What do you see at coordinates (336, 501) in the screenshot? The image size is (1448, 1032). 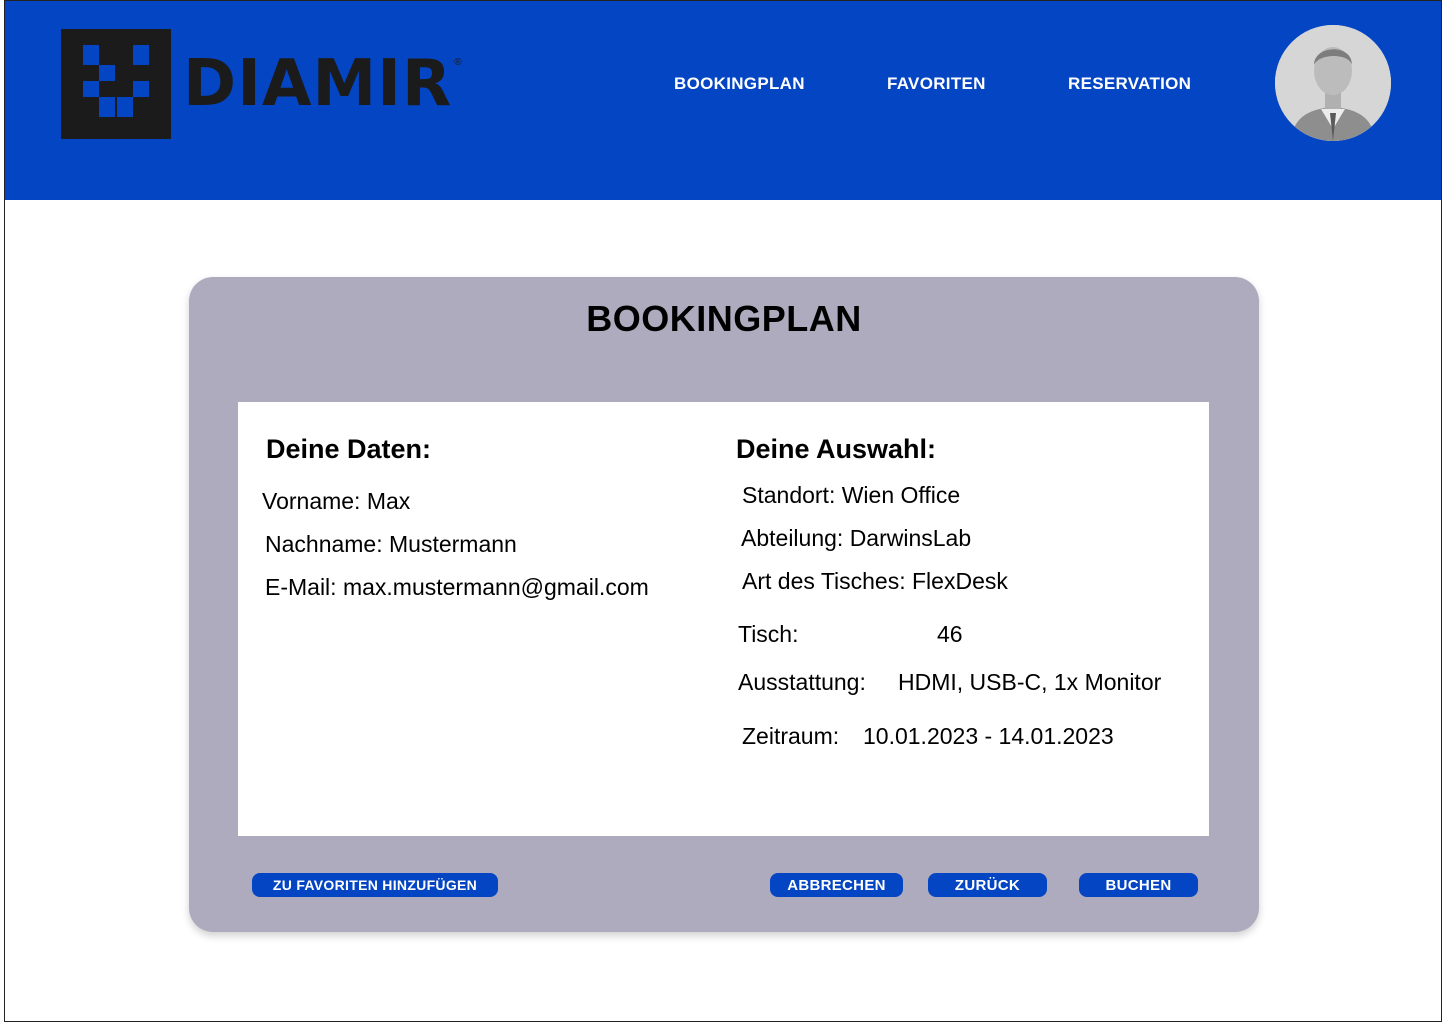 I see `first-name-text: Vorname: Max` at bounding box center [336, 501].